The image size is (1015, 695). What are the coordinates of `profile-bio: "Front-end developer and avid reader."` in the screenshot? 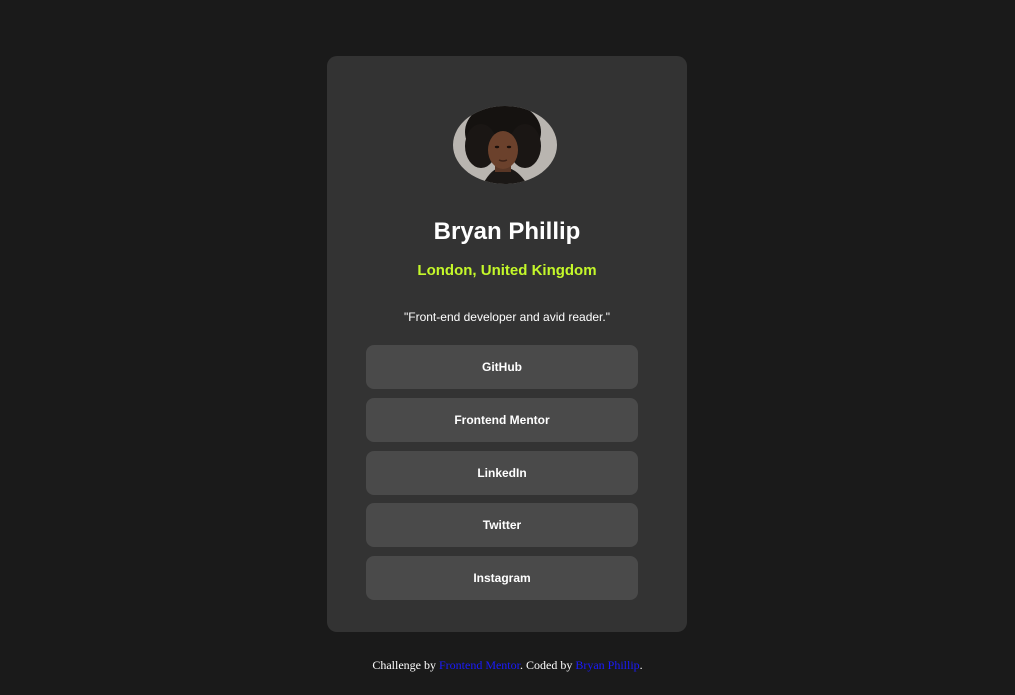 It's located at (507, 317).